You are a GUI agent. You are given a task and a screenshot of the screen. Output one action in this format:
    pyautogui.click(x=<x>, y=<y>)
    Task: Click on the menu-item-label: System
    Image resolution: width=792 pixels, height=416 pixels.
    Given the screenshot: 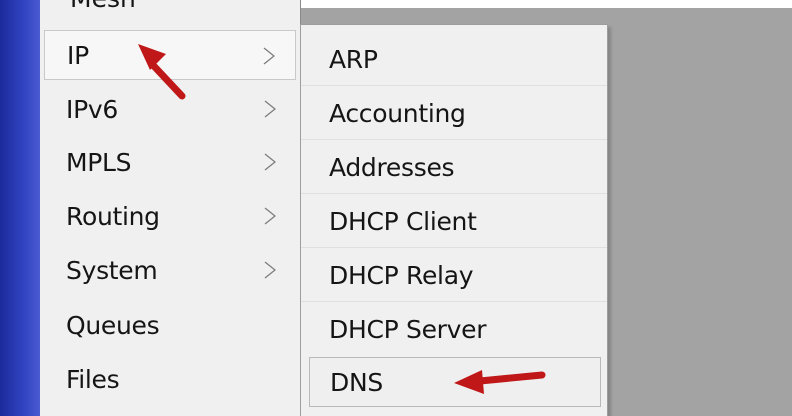 What is the action you would take?
    pyautogui.click(x=112, y=270)
    